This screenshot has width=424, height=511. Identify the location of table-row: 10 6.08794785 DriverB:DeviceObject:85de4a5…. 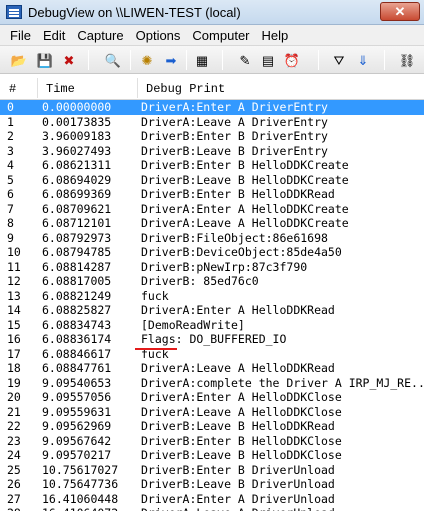
(212, 252).